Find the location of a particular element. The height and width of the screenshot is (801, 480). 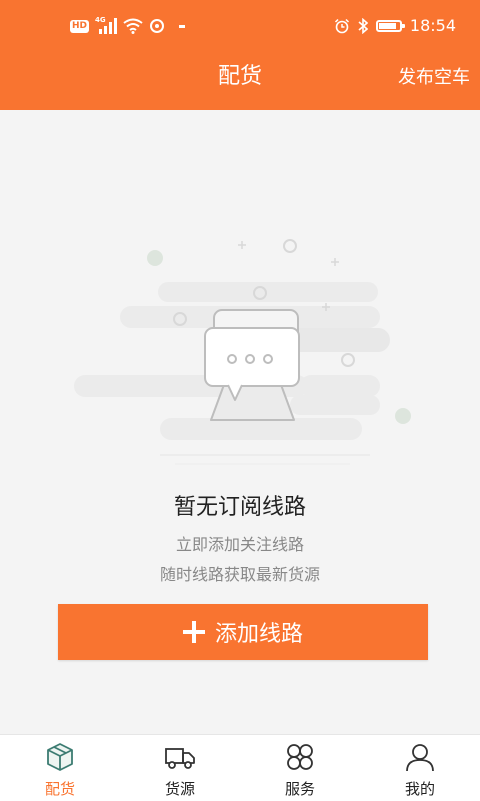

truck-icon is located at coordinates (180, 758).